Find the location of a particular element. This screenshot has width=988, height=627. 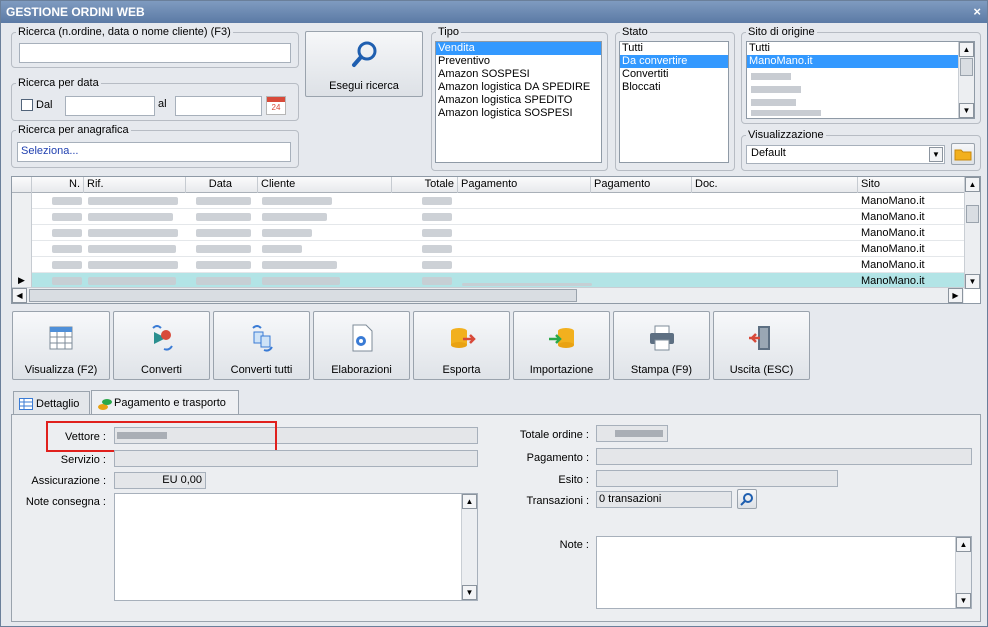

note-consegna-textarea: ▲ ▼ is located at coordinates (296, 547).